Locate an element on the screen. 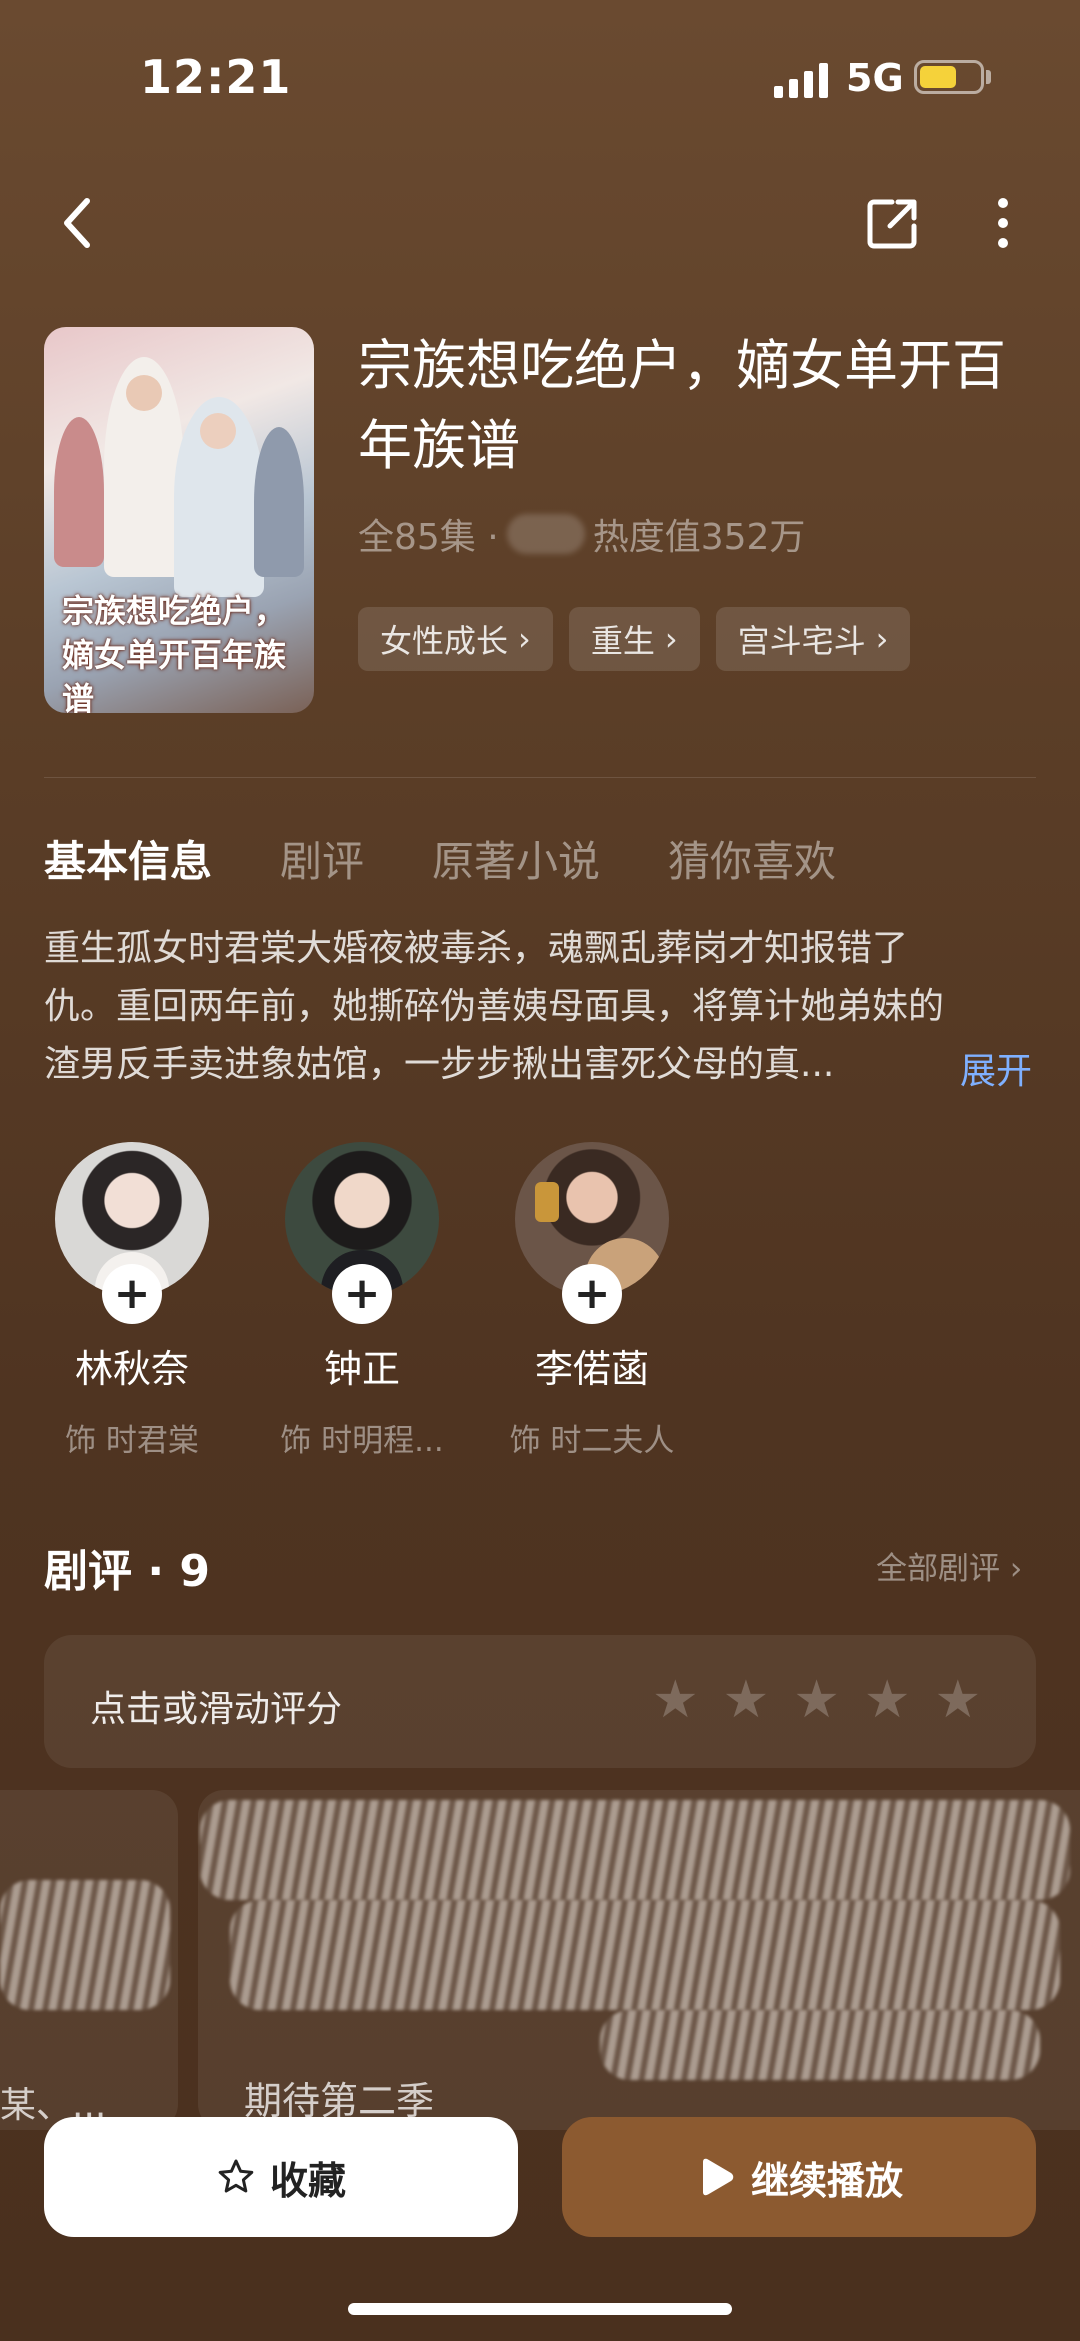  rating-stars: ★ ★ ★ ★ ★ is located at coordinates (816, 1700).